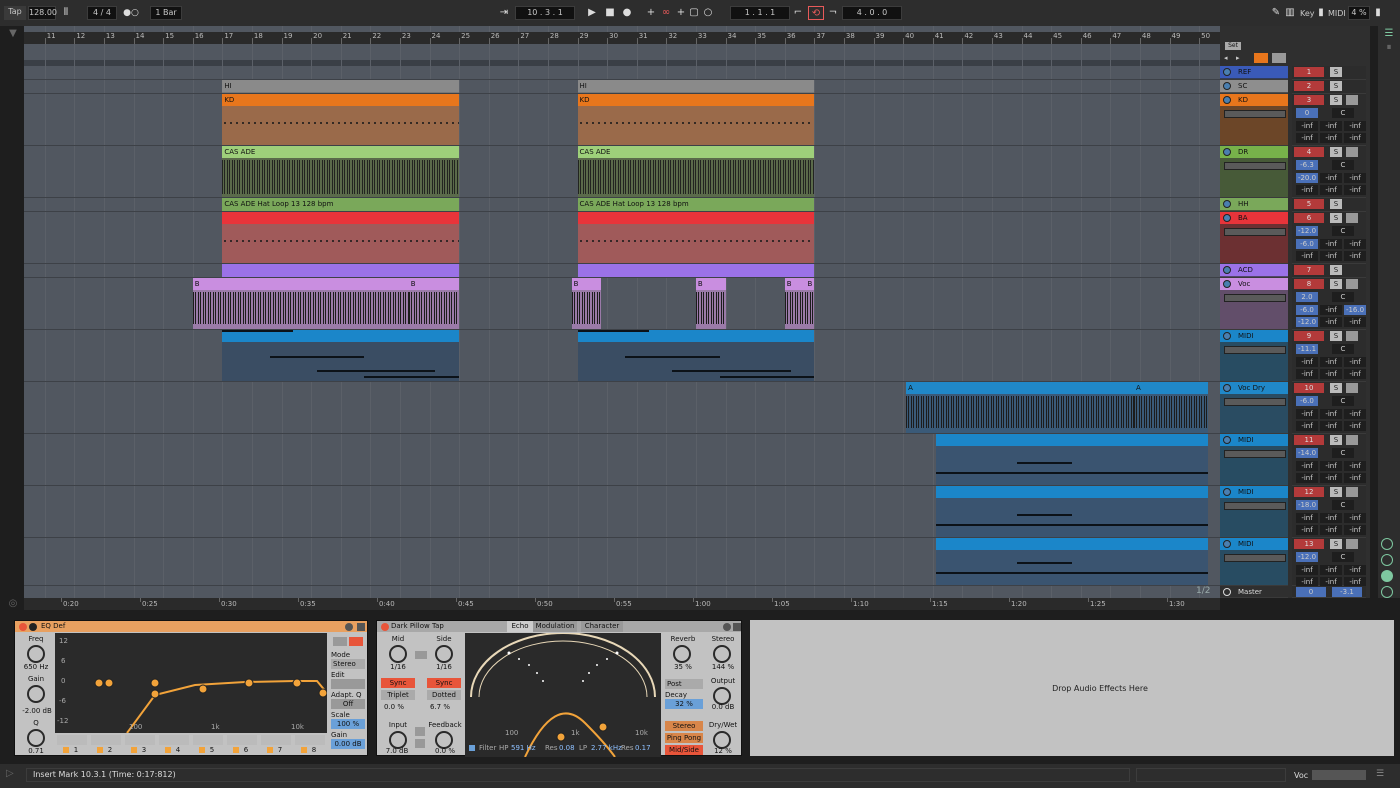 The width and height of the screenshot is (1400, 788). Describe the element at coordinates (1307, 505) in the screenshot. I see `volume-field: -18.0` at that location.